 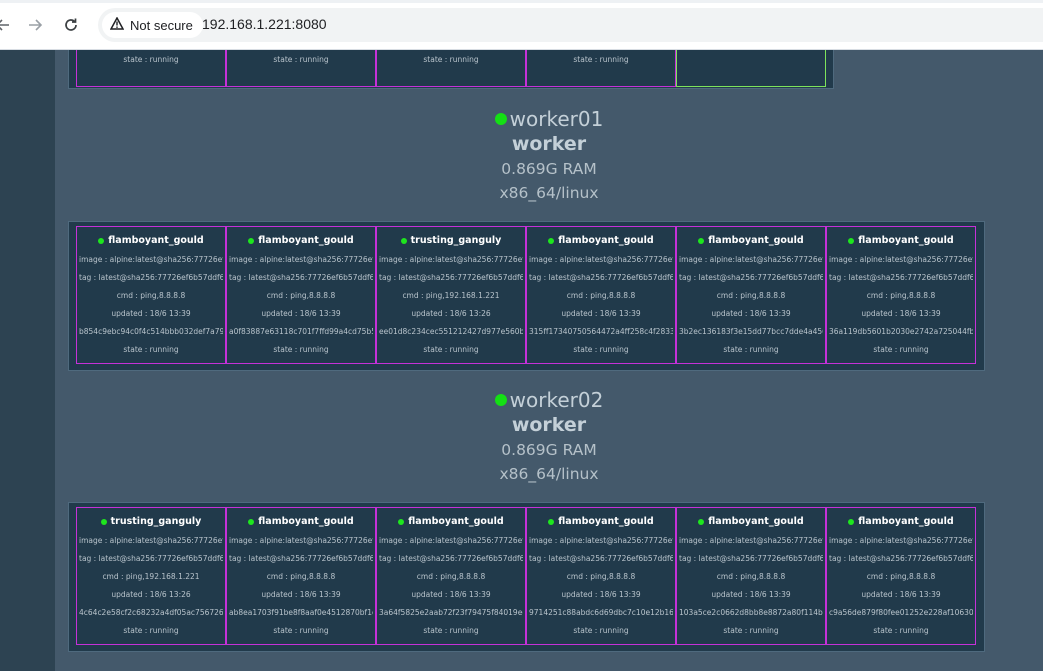 I want to click on forward-icon, so click(x=35, y=25).